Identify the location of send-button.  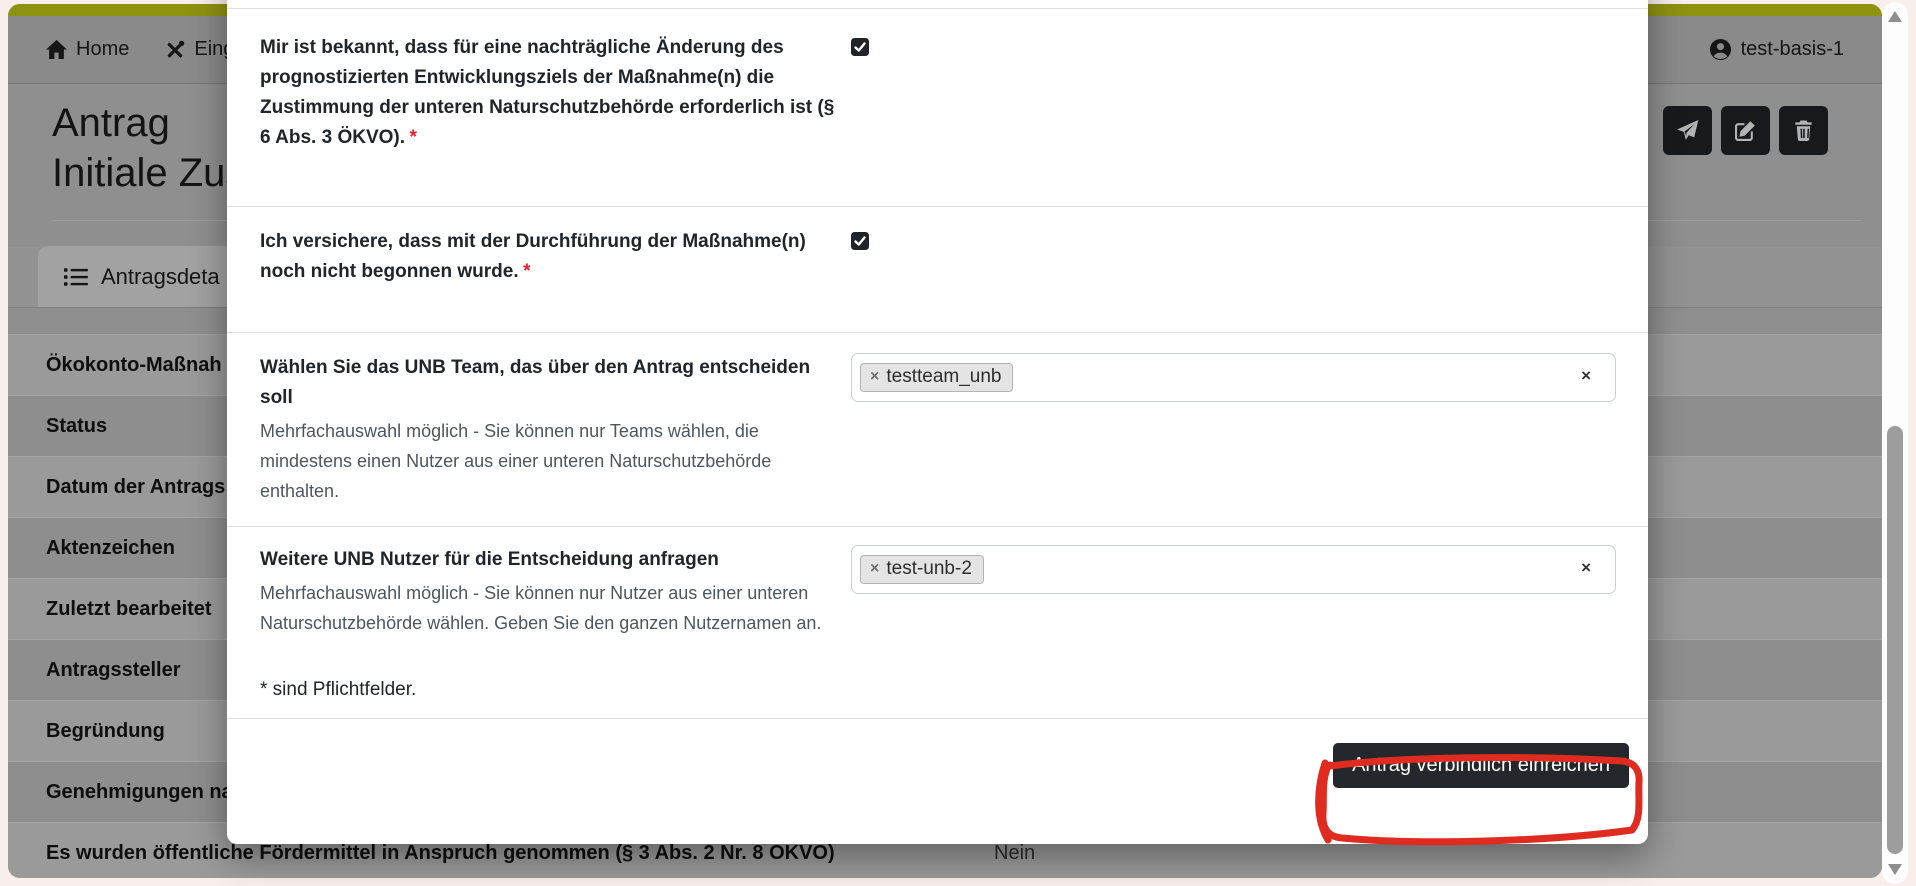
(1687, 130).